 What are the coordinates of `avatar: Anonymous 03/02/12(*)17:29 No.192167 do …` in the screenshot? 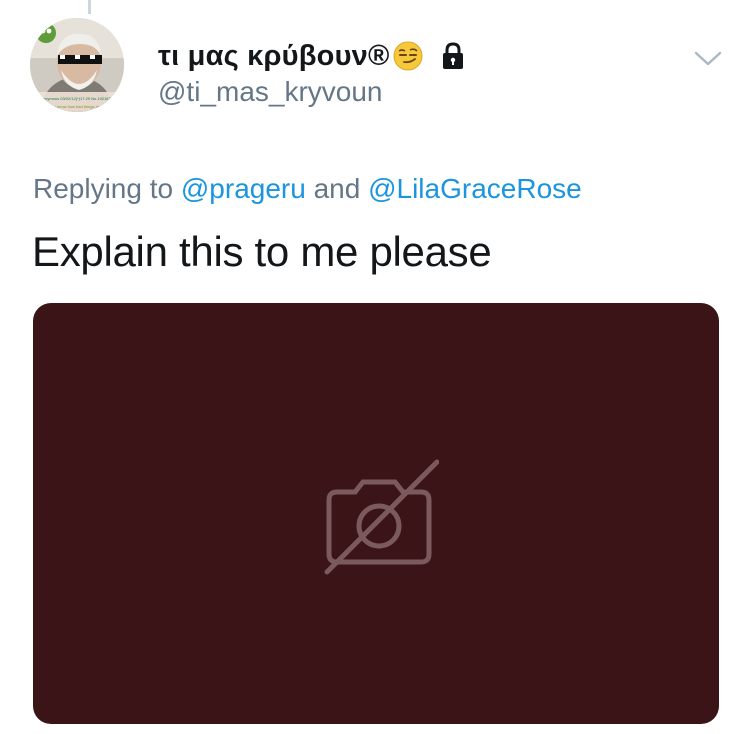 It's located at (77, 65).